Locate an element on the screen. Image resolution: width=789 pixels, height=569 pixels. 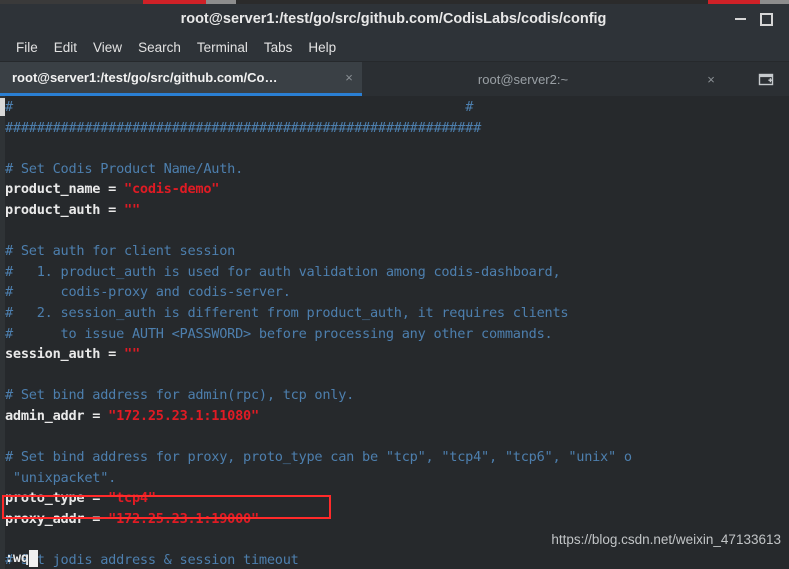
terminal-text-segment: product_auth = is located at coordinates (65, 209).